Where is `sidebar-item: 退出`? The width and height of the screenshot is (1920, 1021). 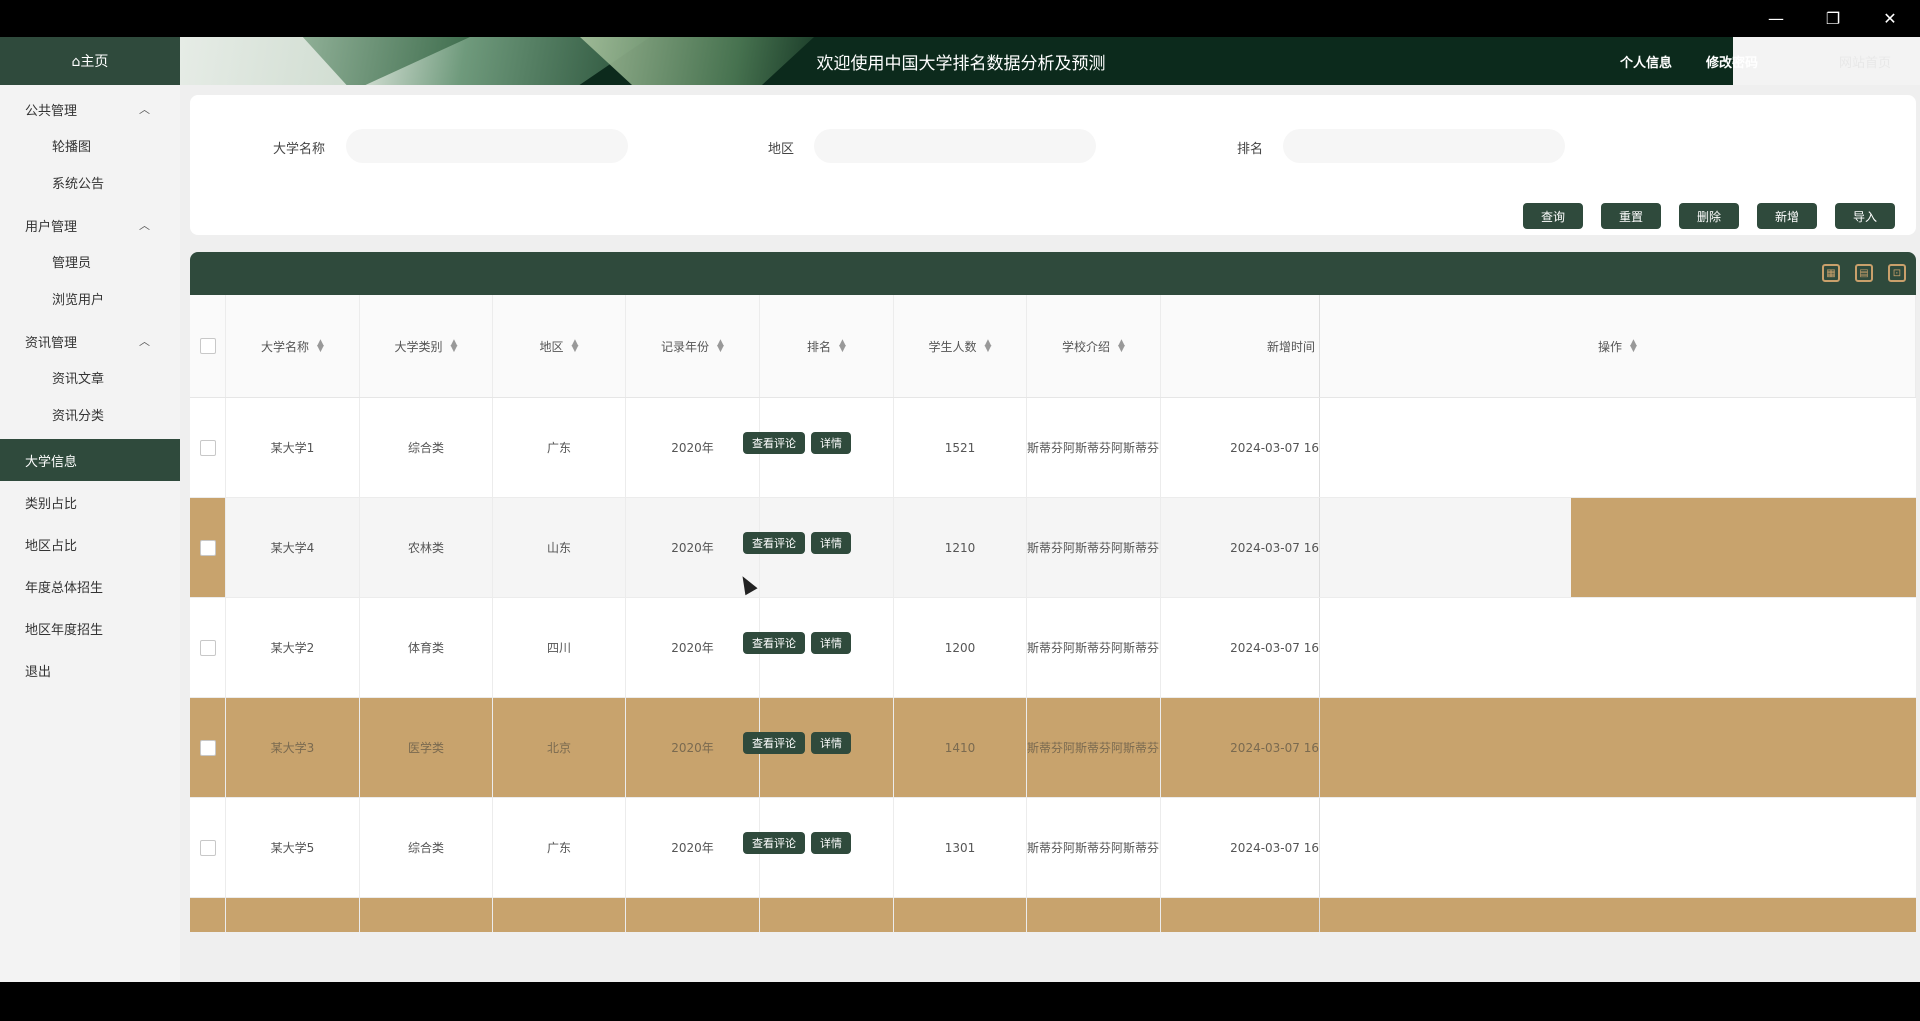 sidebar-item: 退出 is located at coordinates (90, 670).